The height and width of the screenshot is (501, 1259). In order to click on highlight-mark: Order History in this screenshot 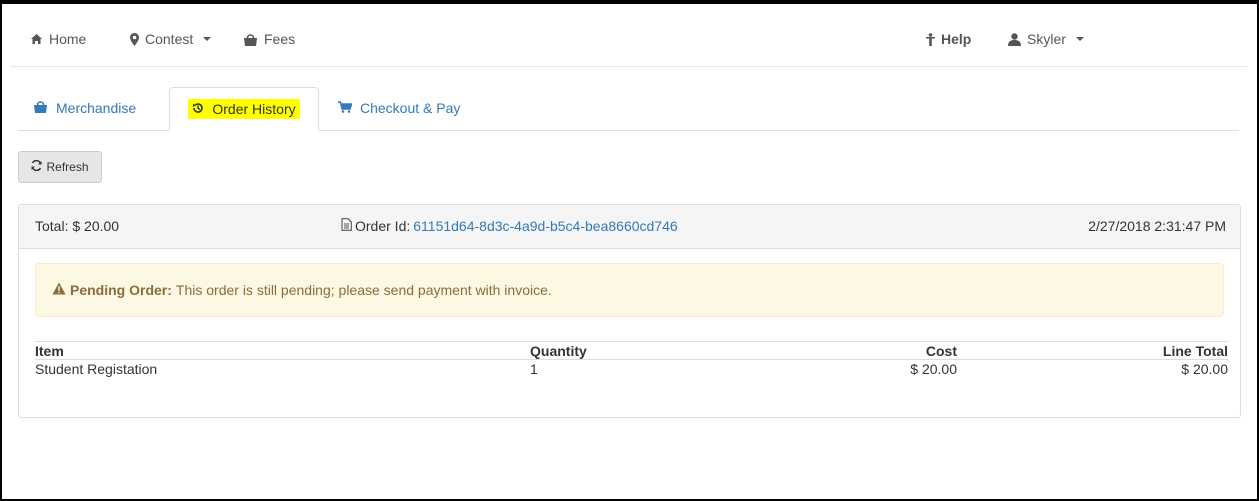, I will do `click(244, 109)`.